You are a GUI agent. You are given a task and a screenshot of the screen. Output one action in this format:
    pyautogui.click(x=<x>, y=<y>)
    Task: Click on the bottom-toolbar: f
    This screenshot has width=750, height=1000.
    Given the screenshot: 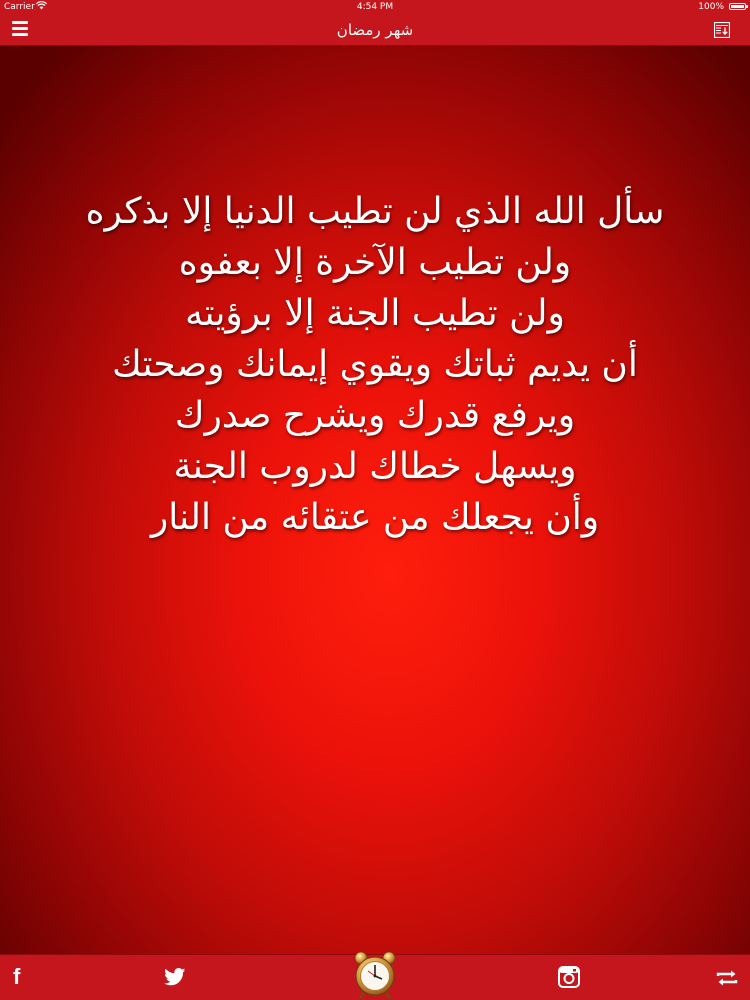 What is the action you would take?
    pyautogui.click(x=375, y=975)
    